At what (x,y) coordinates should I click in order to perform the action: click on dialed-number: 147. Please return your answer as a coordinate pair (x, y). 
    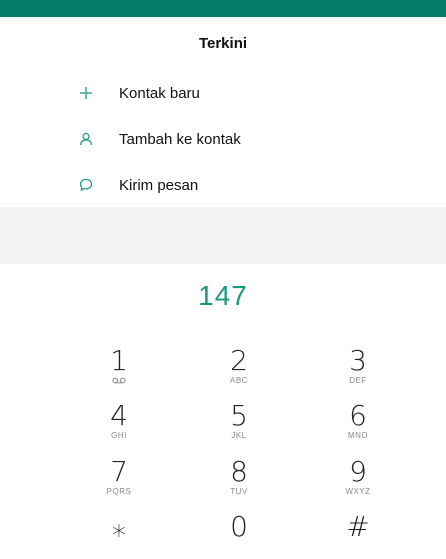
    Looking at the image, I should click on (223, 296).